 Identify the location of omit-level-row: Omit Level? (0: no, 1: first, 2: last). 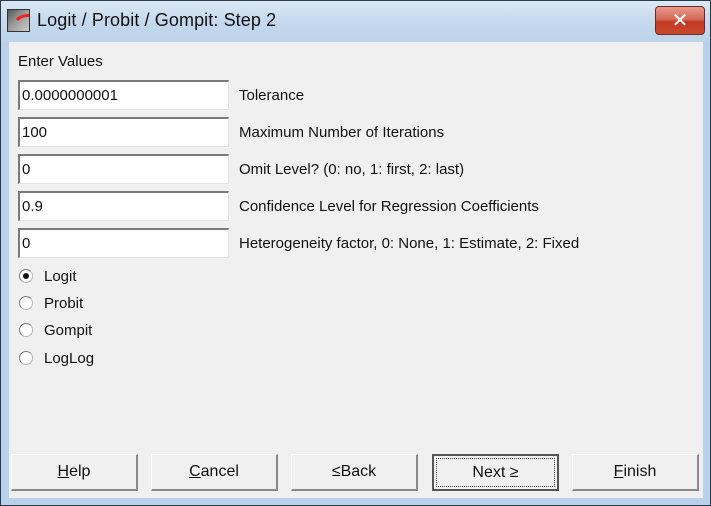
(358, 169).